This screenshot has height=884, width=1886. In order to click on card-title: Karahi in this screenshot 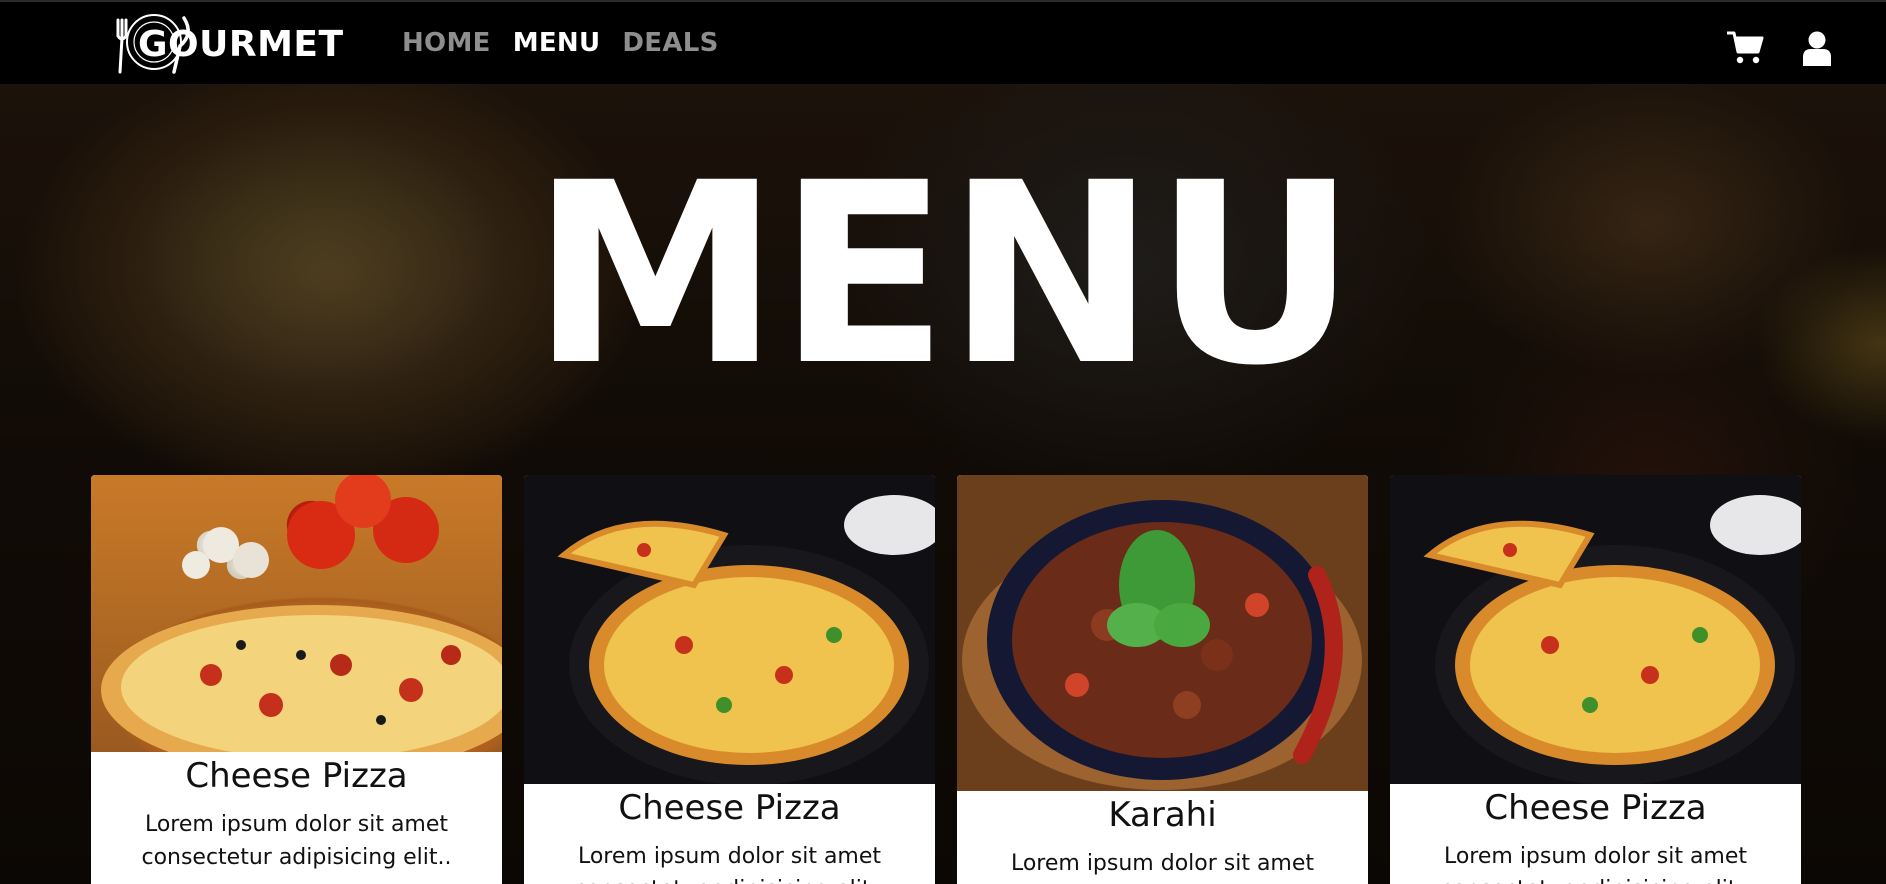, I will do `click(1162, 815)`.